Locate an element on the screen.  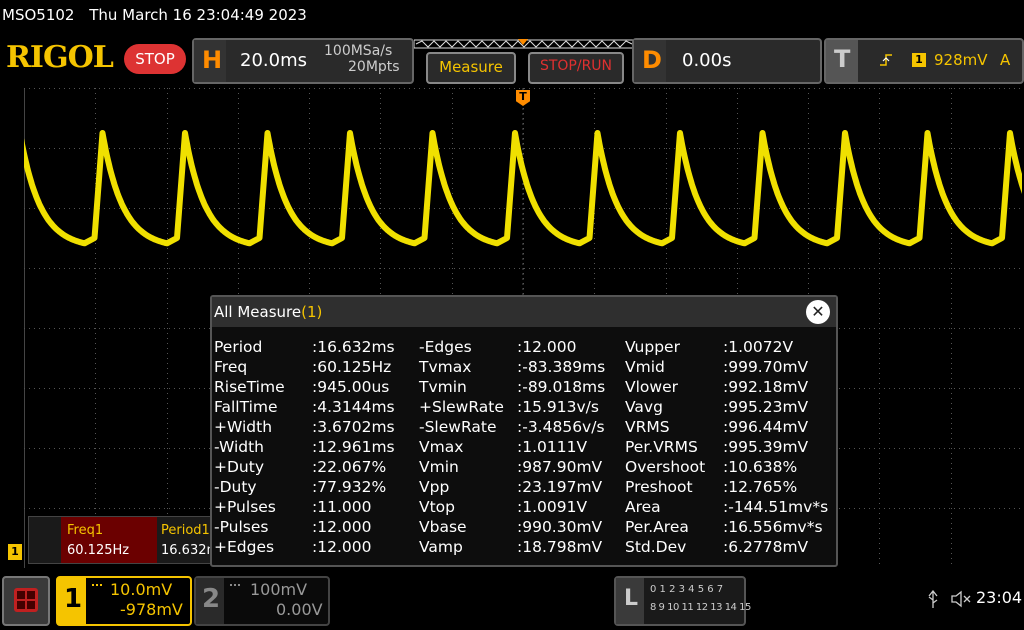
measure-name: Preshoot is located at coordinates (659, 487).